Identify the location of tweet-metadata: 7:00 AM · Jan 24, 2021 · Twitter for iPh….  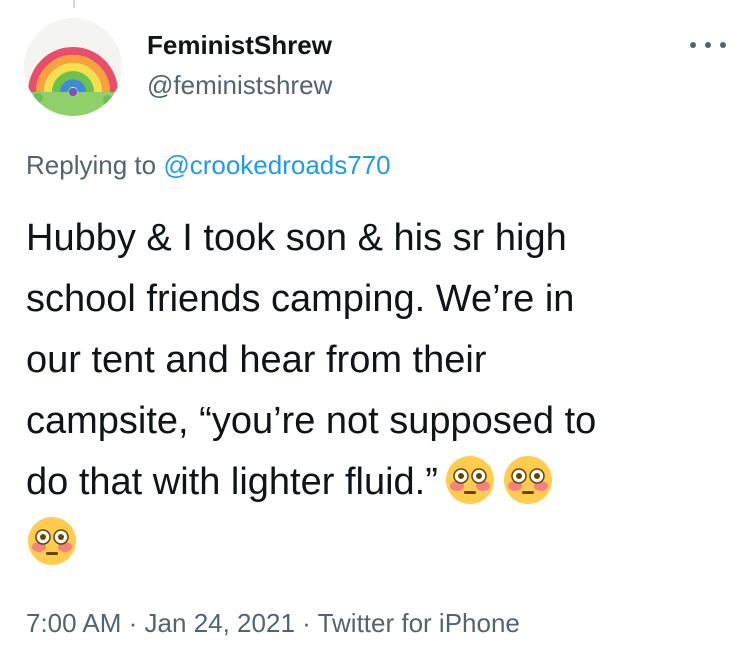
(273, 623).